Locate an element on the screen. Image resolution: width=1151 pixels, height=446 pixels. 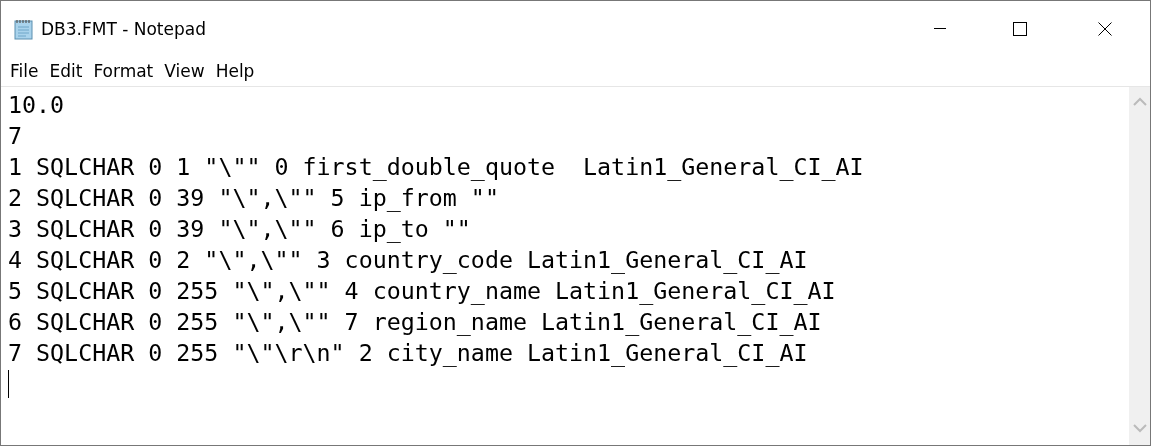
window-title: DB3.FMT - Notepad is located at coordinates (123, 28).